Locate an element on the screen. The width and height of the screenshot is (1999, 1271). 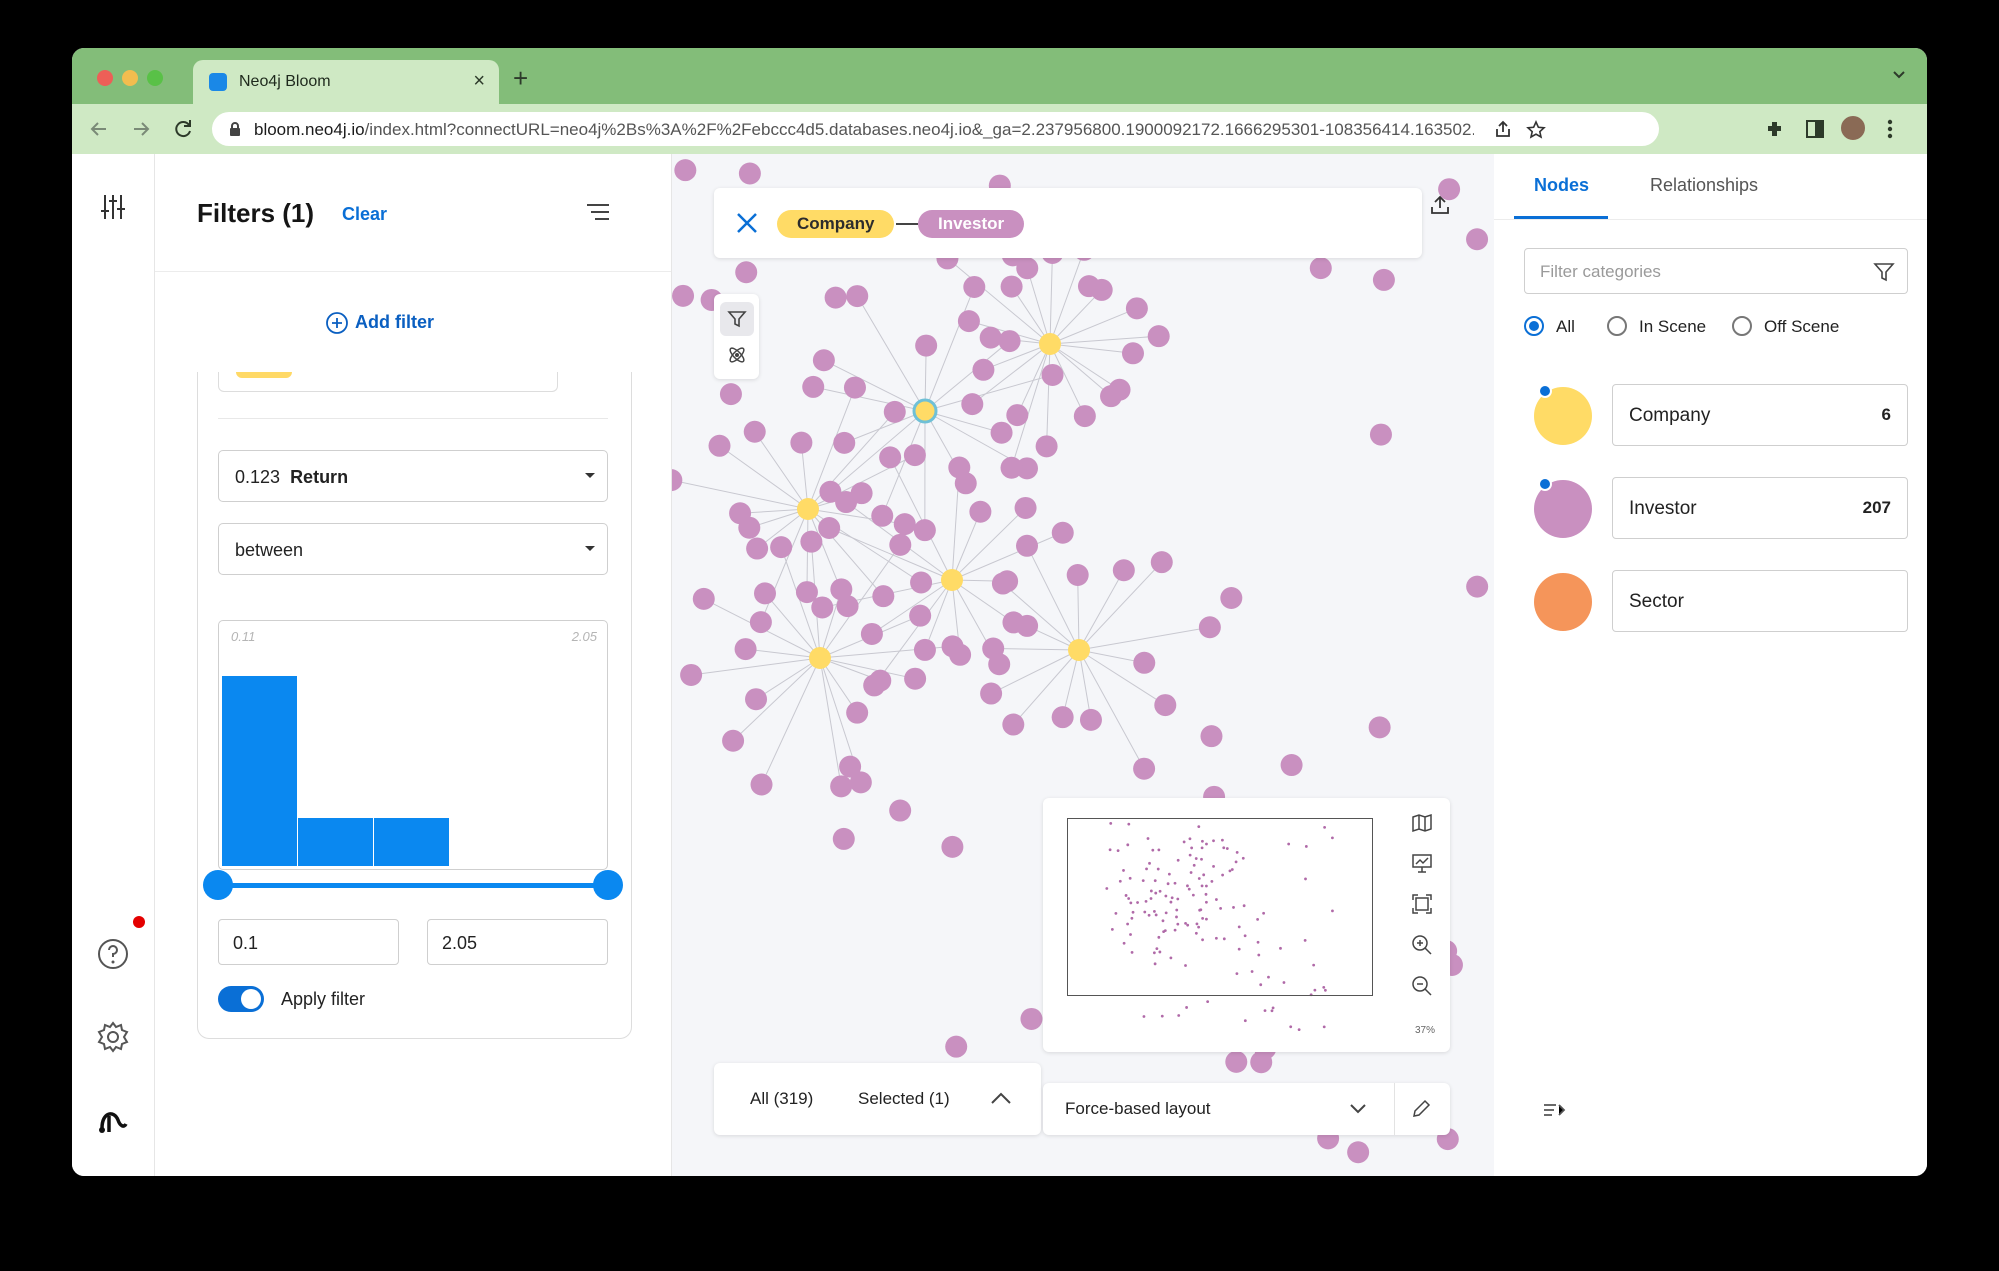
apply-filter-toggle is located at coordinates (241, 999).